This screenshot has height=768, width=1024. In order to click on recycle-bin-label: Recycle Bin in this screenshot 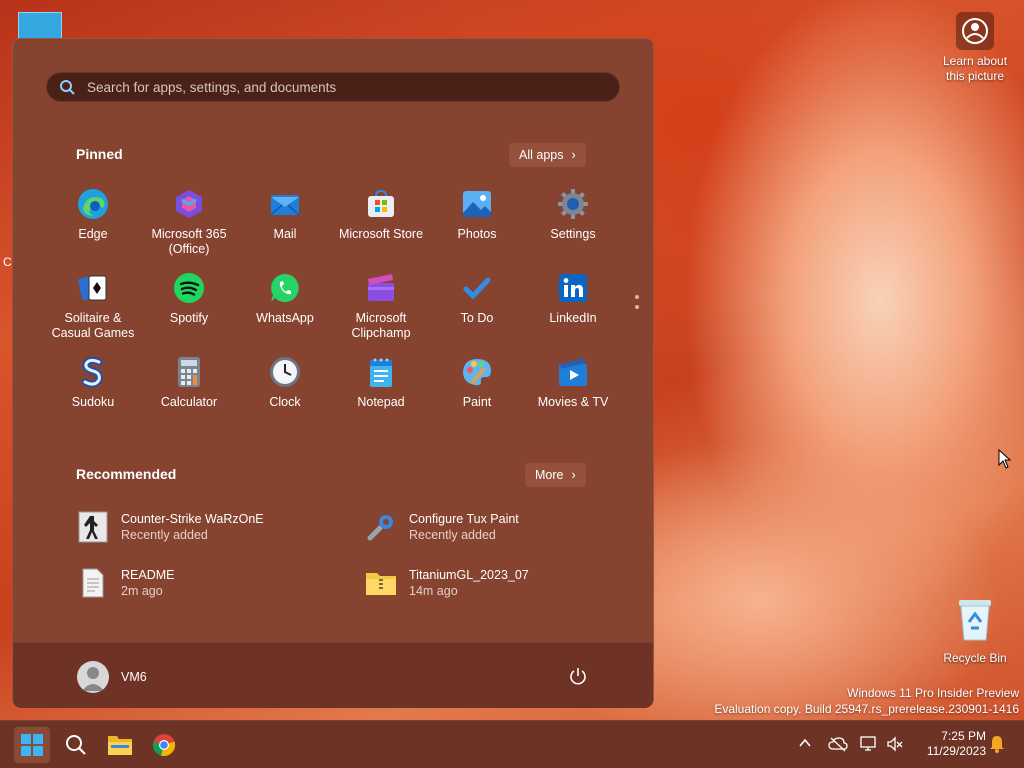, I will do `click(975, 658)`.